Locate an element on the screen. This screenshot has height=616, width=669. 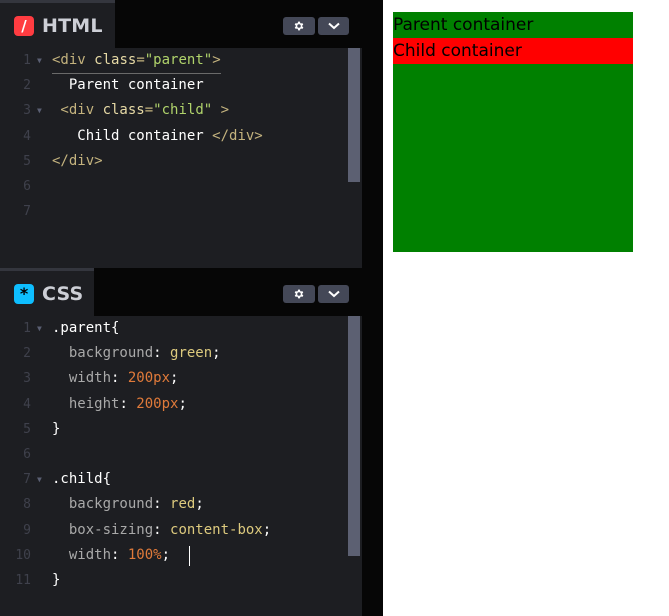
code-text: Parent container is located at coordinates (128, 85).